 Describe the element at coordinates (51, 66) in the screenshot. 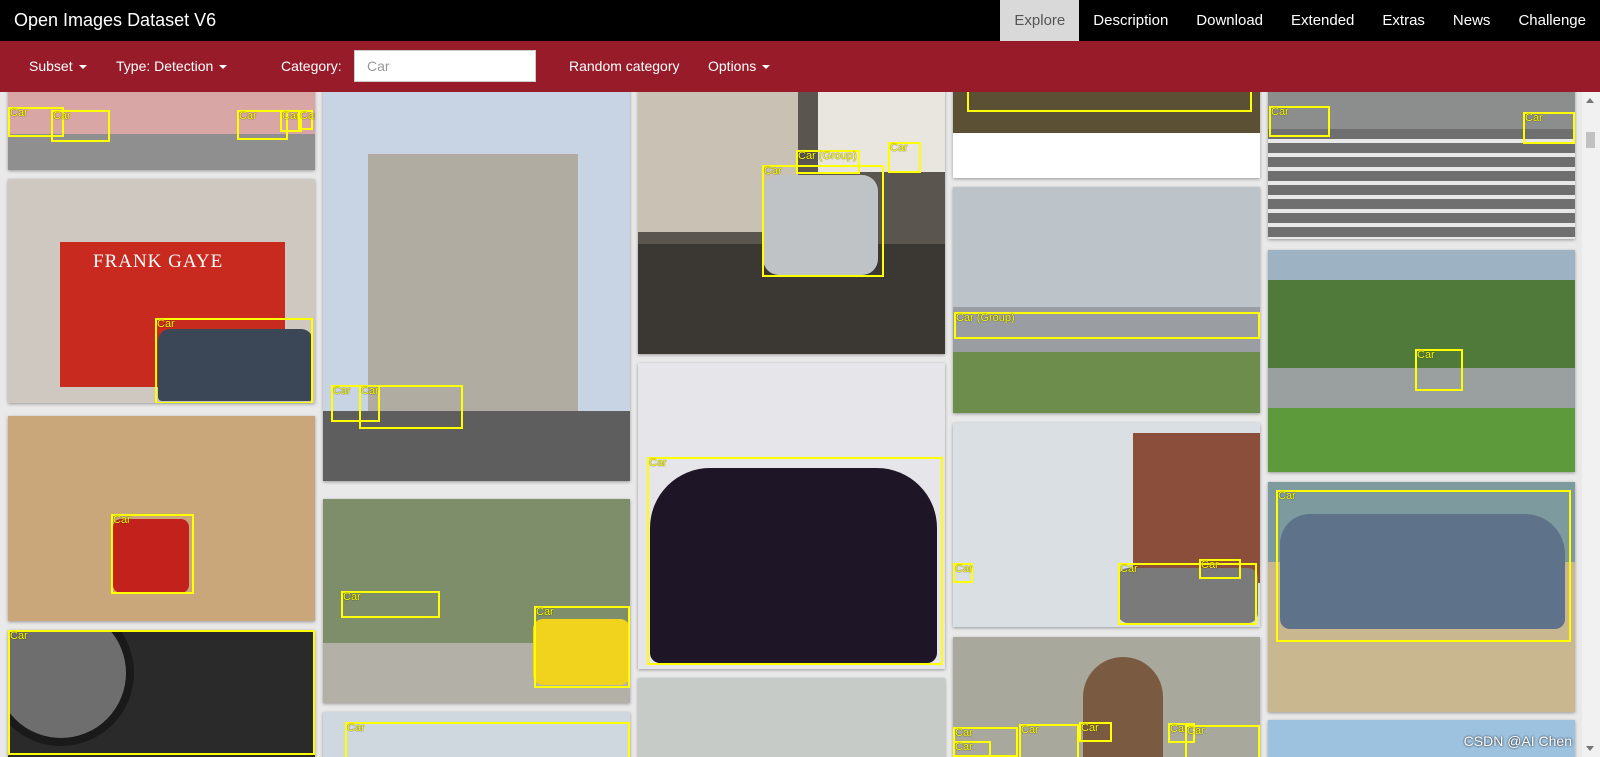

I see `subset-label: Subset` at that location.